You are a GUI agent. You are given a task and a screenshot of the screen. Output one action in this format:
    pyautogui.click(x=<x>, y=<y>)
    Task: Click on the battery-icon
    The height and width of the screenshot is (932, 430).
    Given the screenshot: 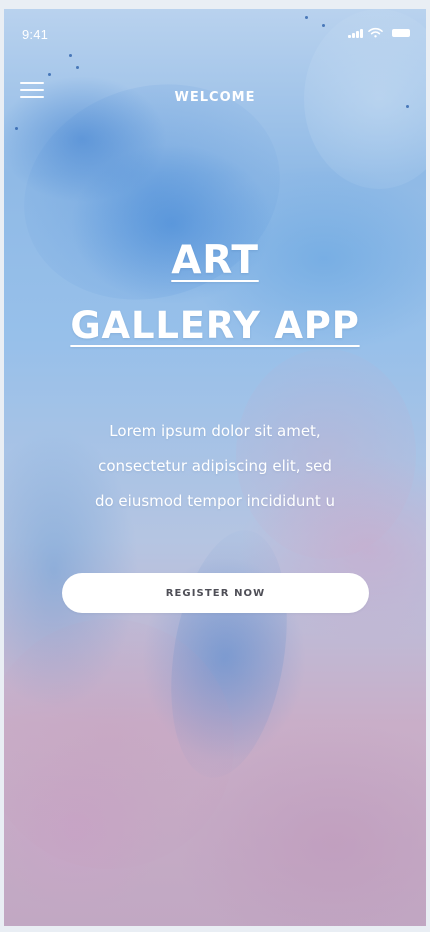 What is the action you would take?
    pyautogui.click(x=401, y=32)
    